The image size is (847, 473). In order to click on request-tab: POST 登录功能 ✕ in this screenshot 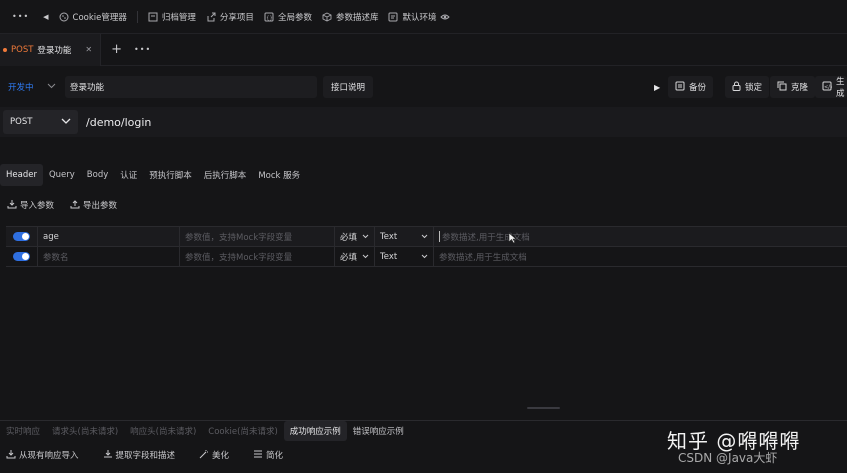, I will do `click(51, 49)`.